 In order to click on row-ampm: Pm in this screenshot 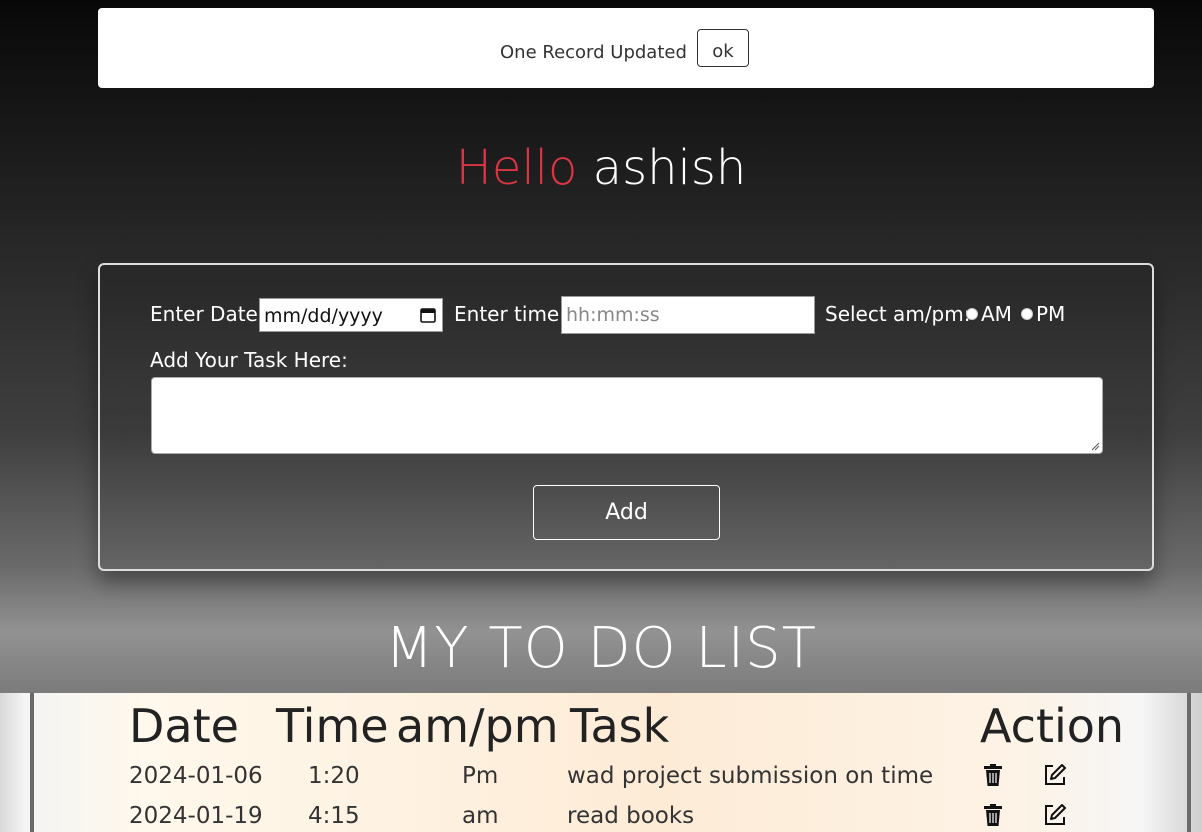, I will do `click(480, 776)`.